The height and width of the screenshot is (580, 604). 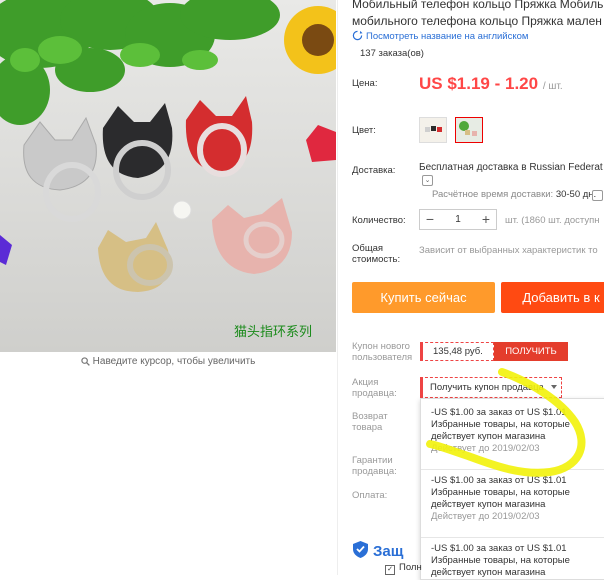 I want to click on guarantee-label-line1: Гарантии, so click(x=372, y=460).